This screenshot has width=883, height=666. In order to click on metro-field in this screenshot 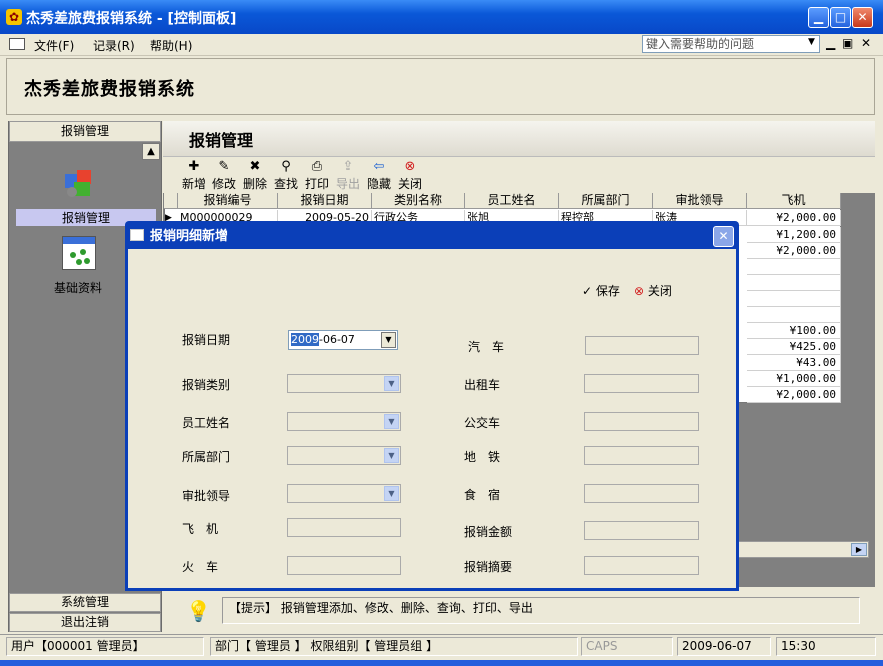, I will do `click(641, 455)`.